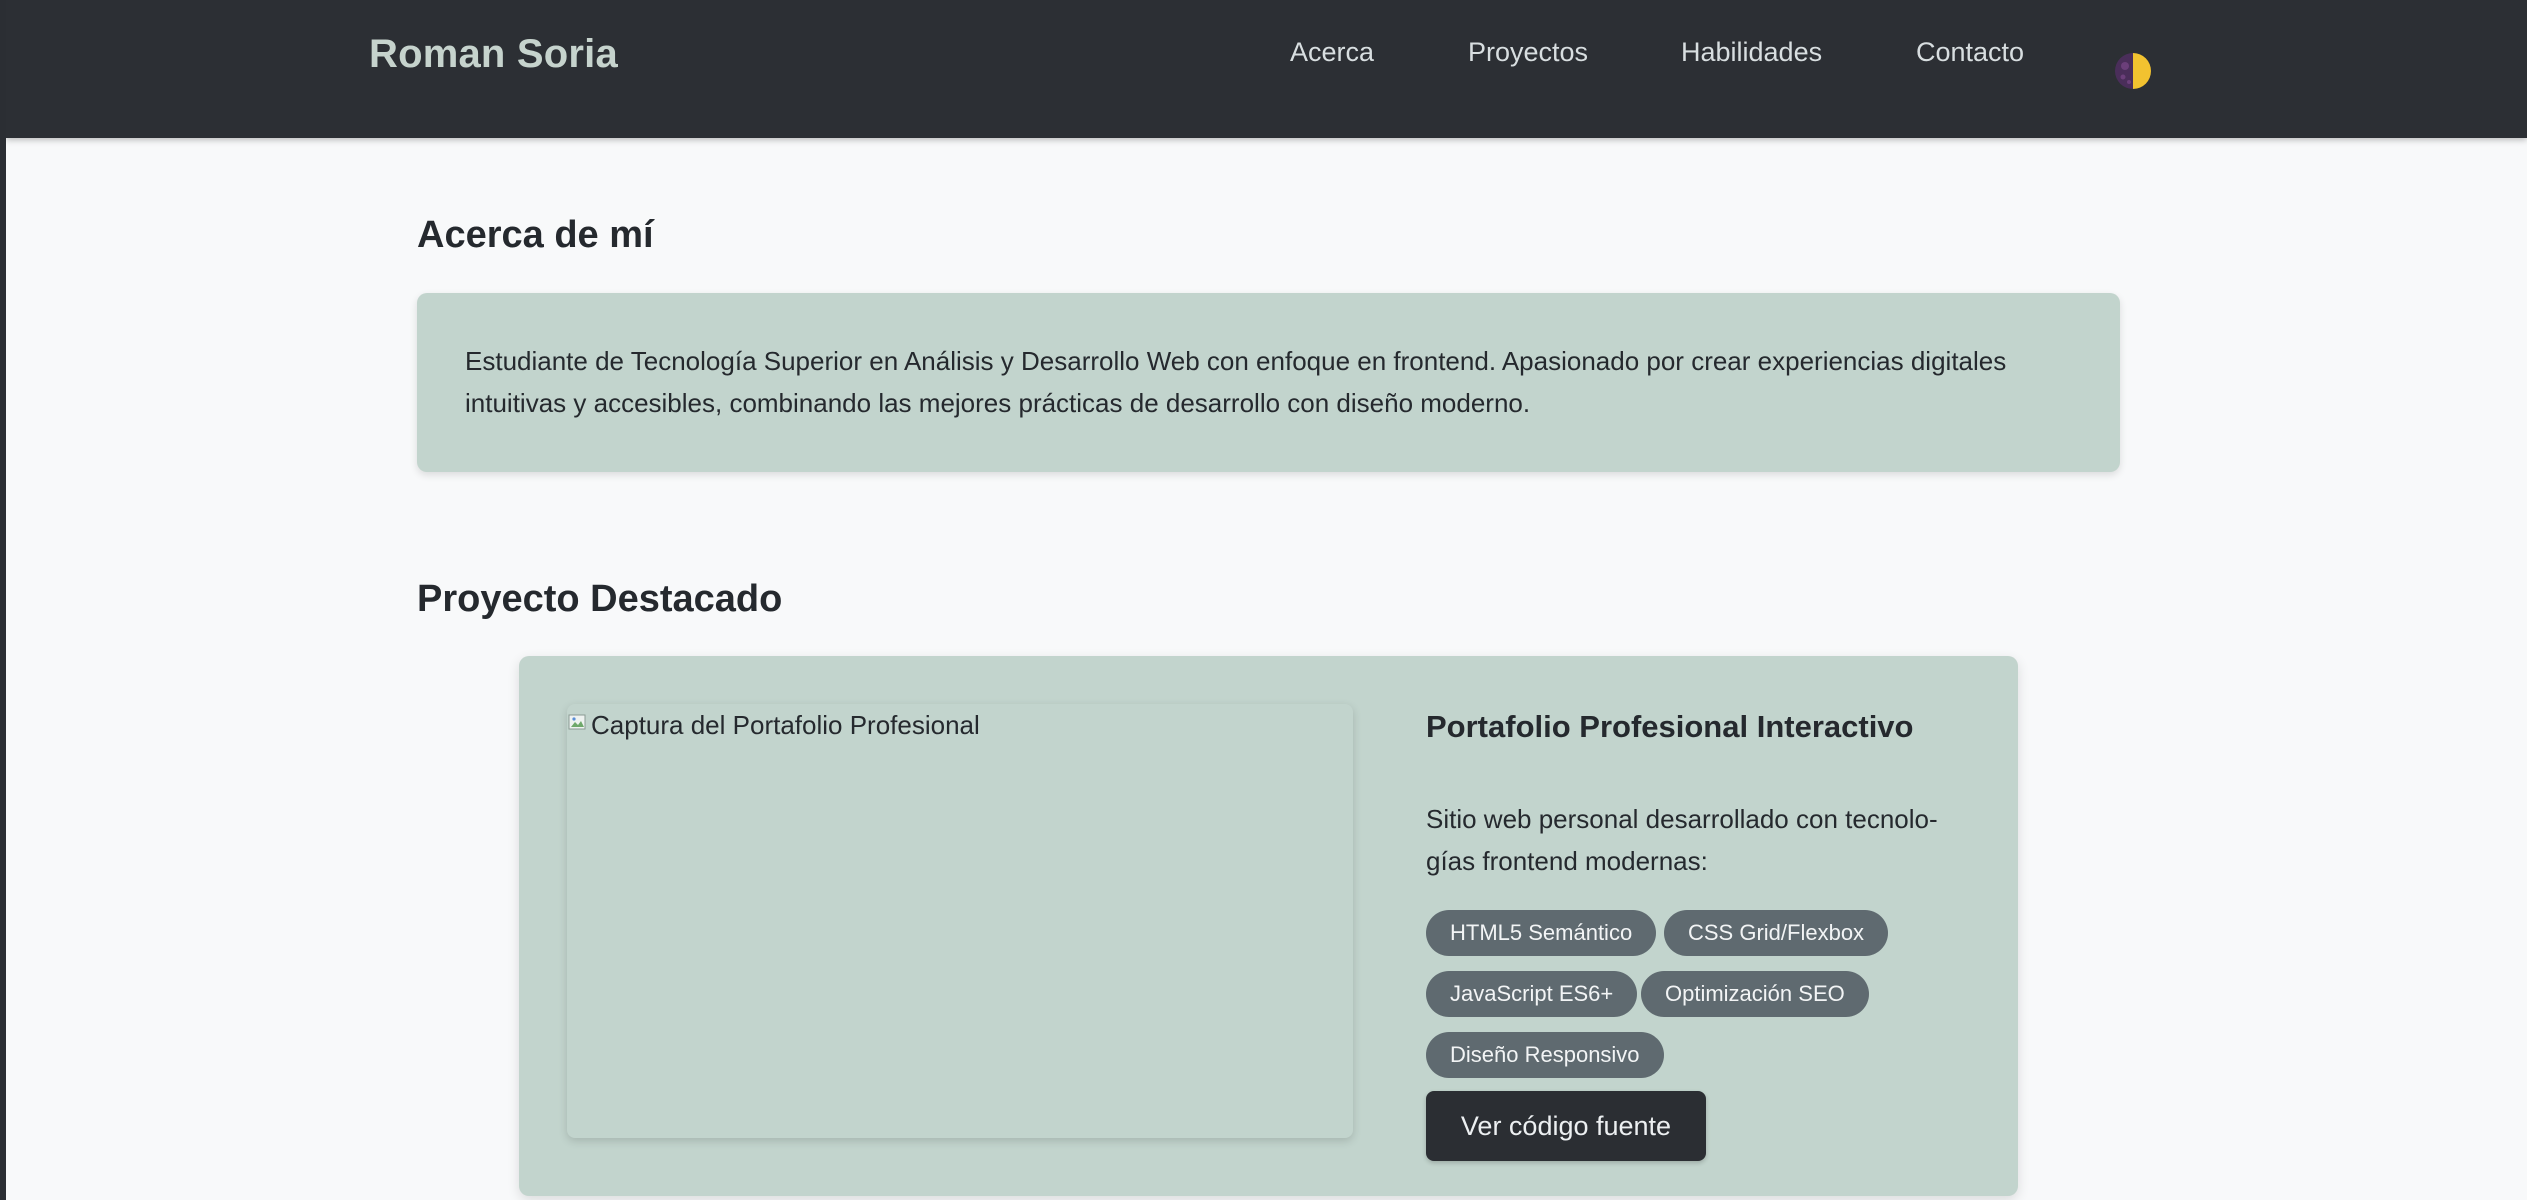 This screenshot has height=1200, width=2527. Describe the element at coordinates (1776, 933) in the screenshot. I see `tech-tag: CSS Grid/Flexbox` at that location.